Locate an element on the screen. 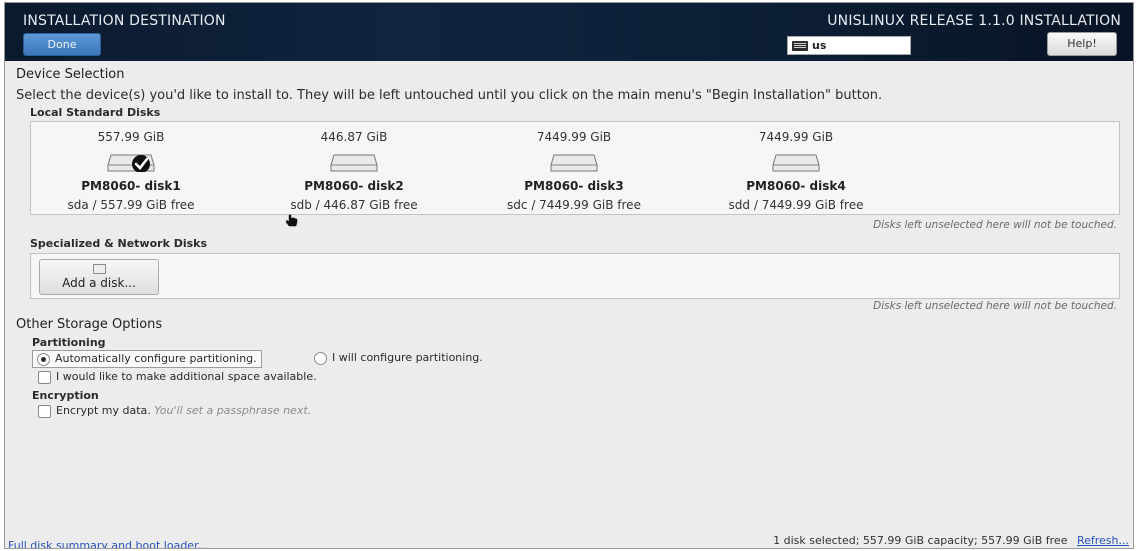  partitioning-heading: Partitioning is located at coordinates (69, 342).